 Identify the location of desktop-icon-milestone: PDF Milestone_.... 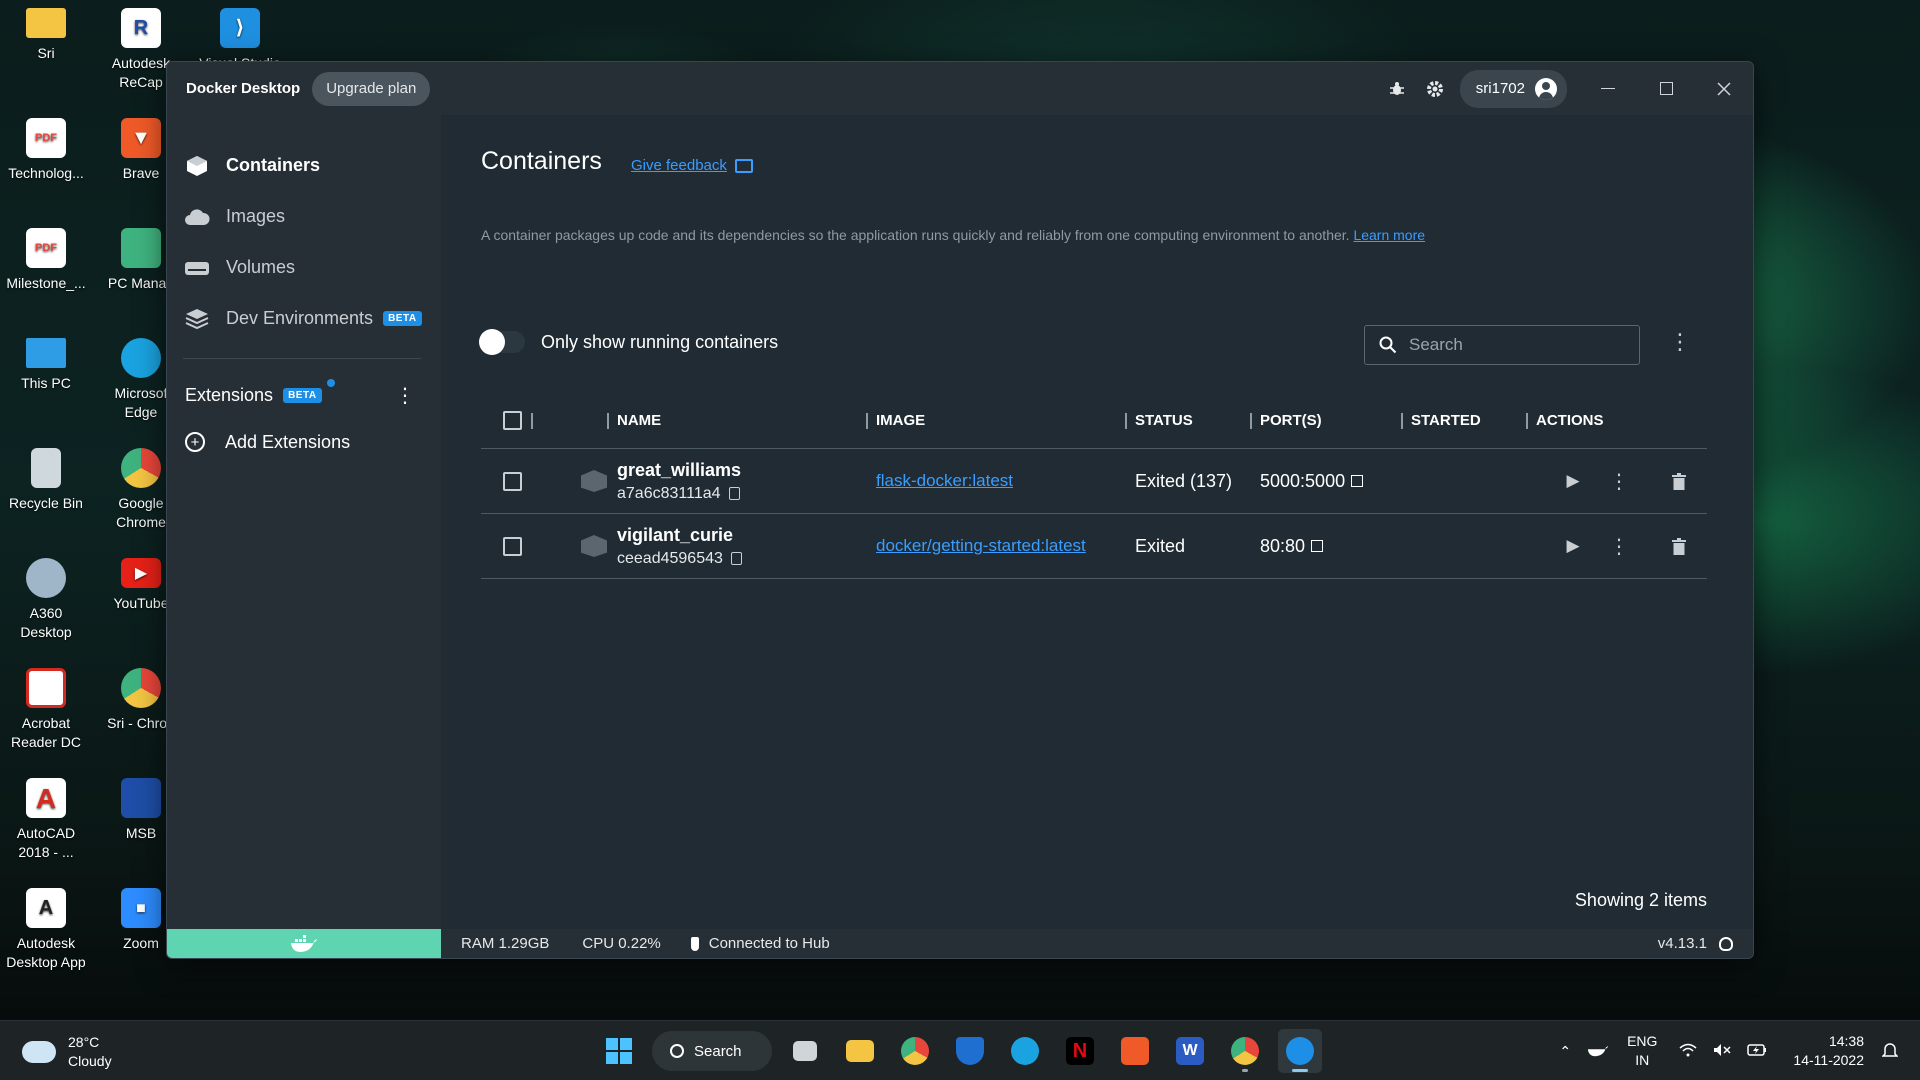
(46, 256).